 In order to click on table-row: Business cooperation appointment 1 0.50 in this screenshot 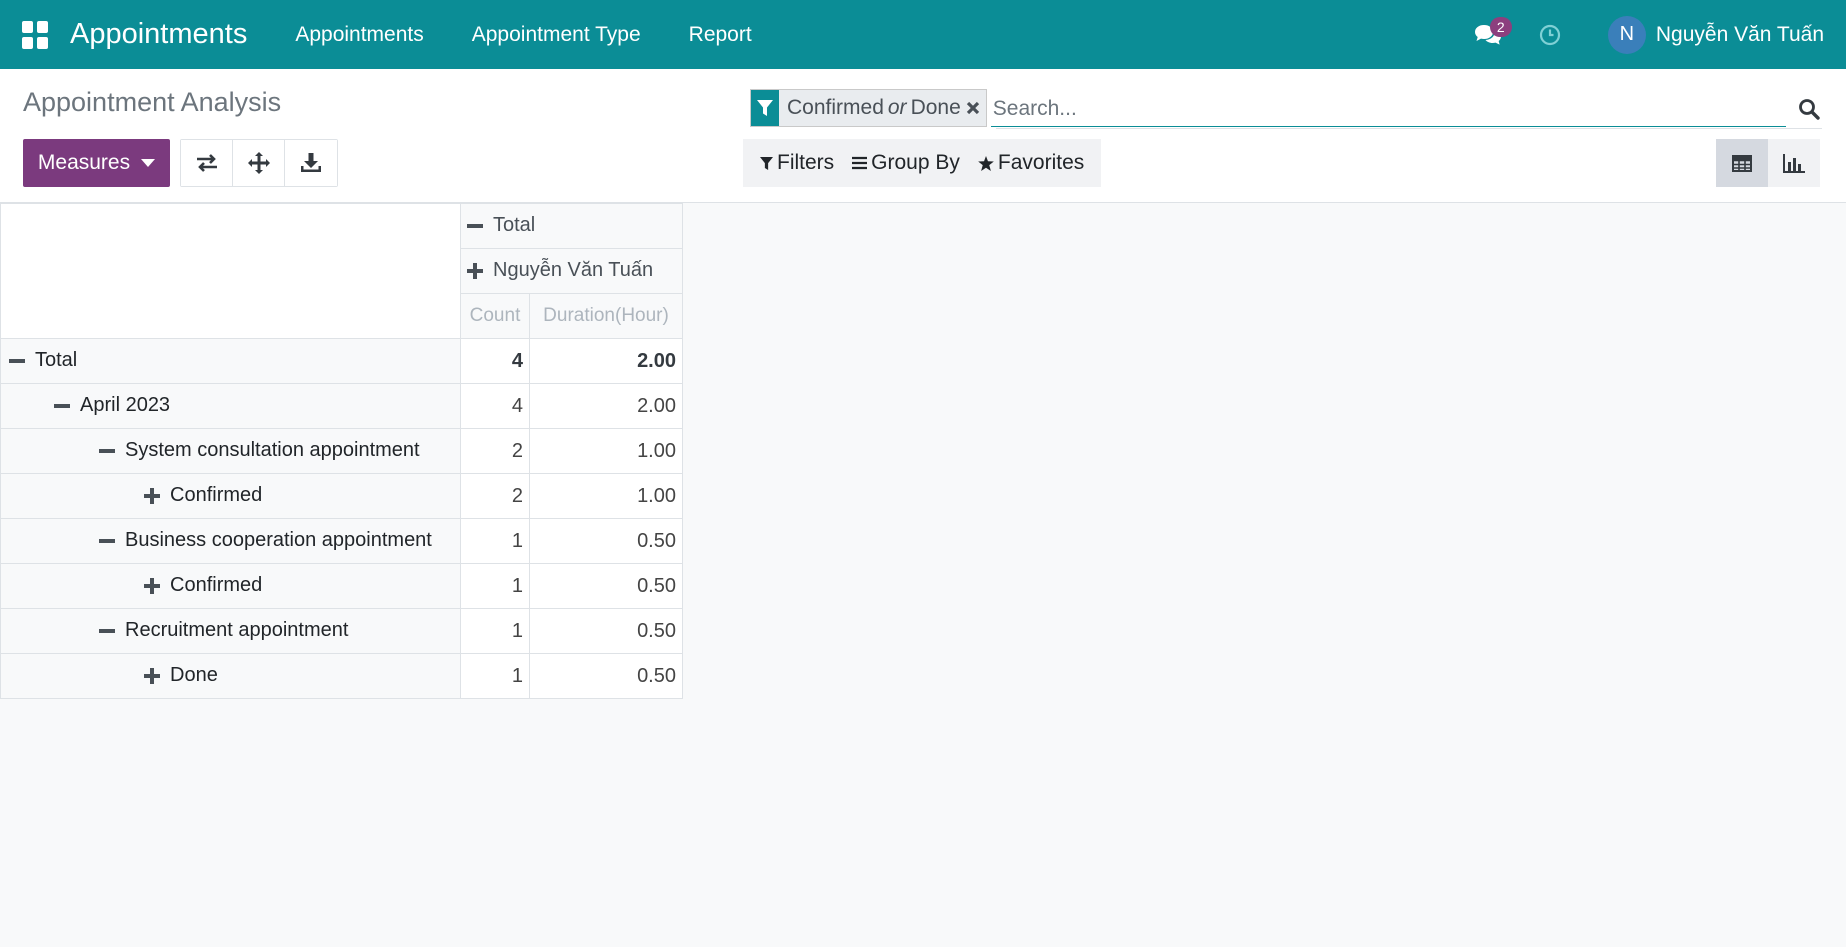, I will do `click(341, 541)`.